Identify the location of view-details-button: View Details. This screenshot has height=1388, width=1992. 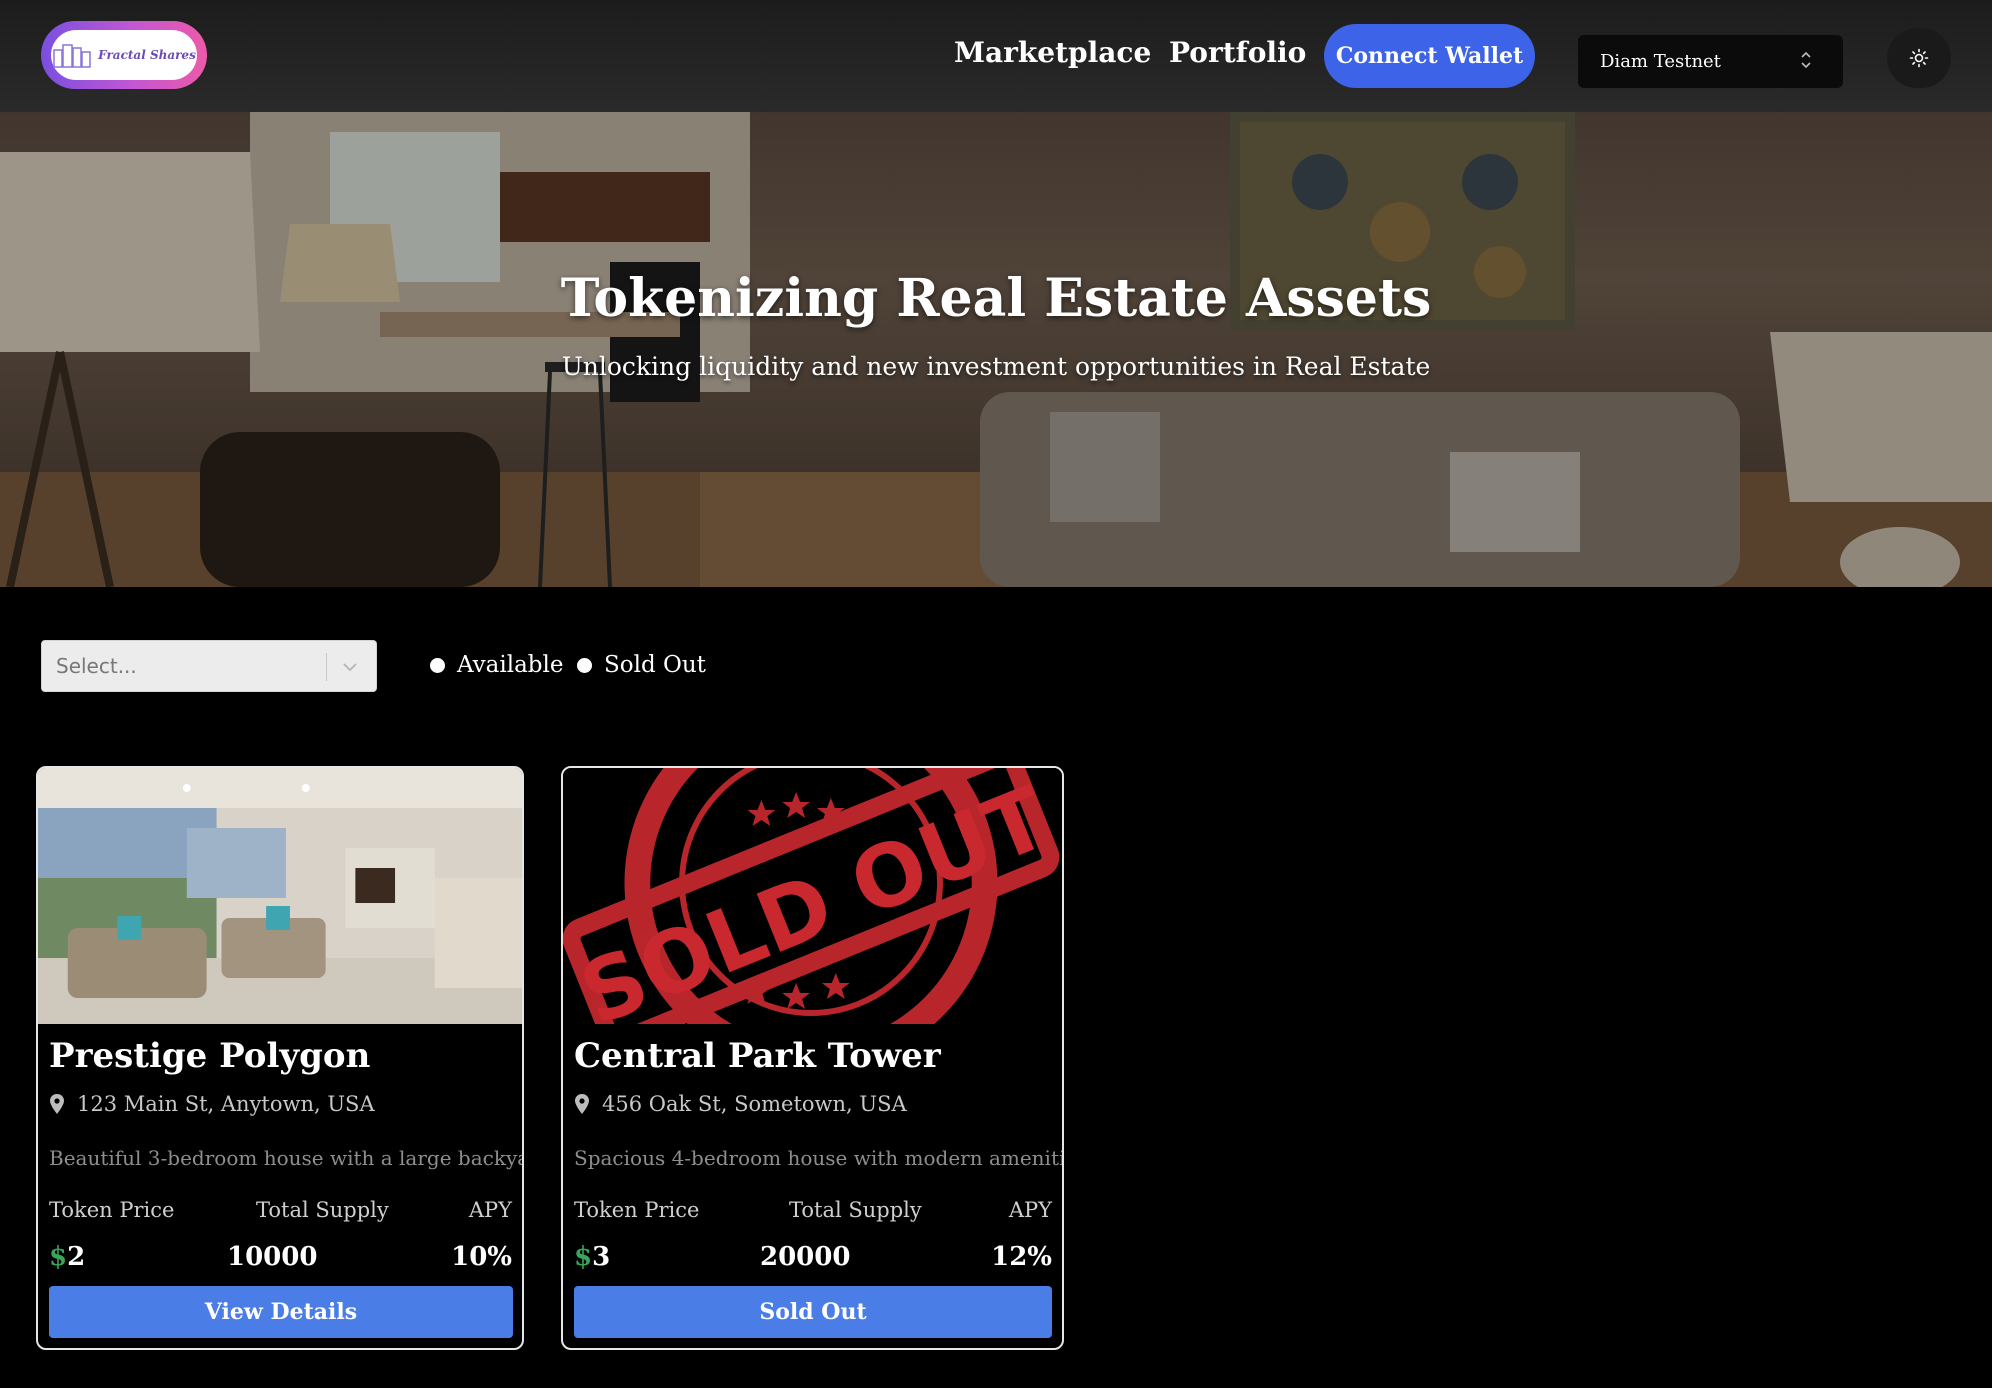
(281, 1312).